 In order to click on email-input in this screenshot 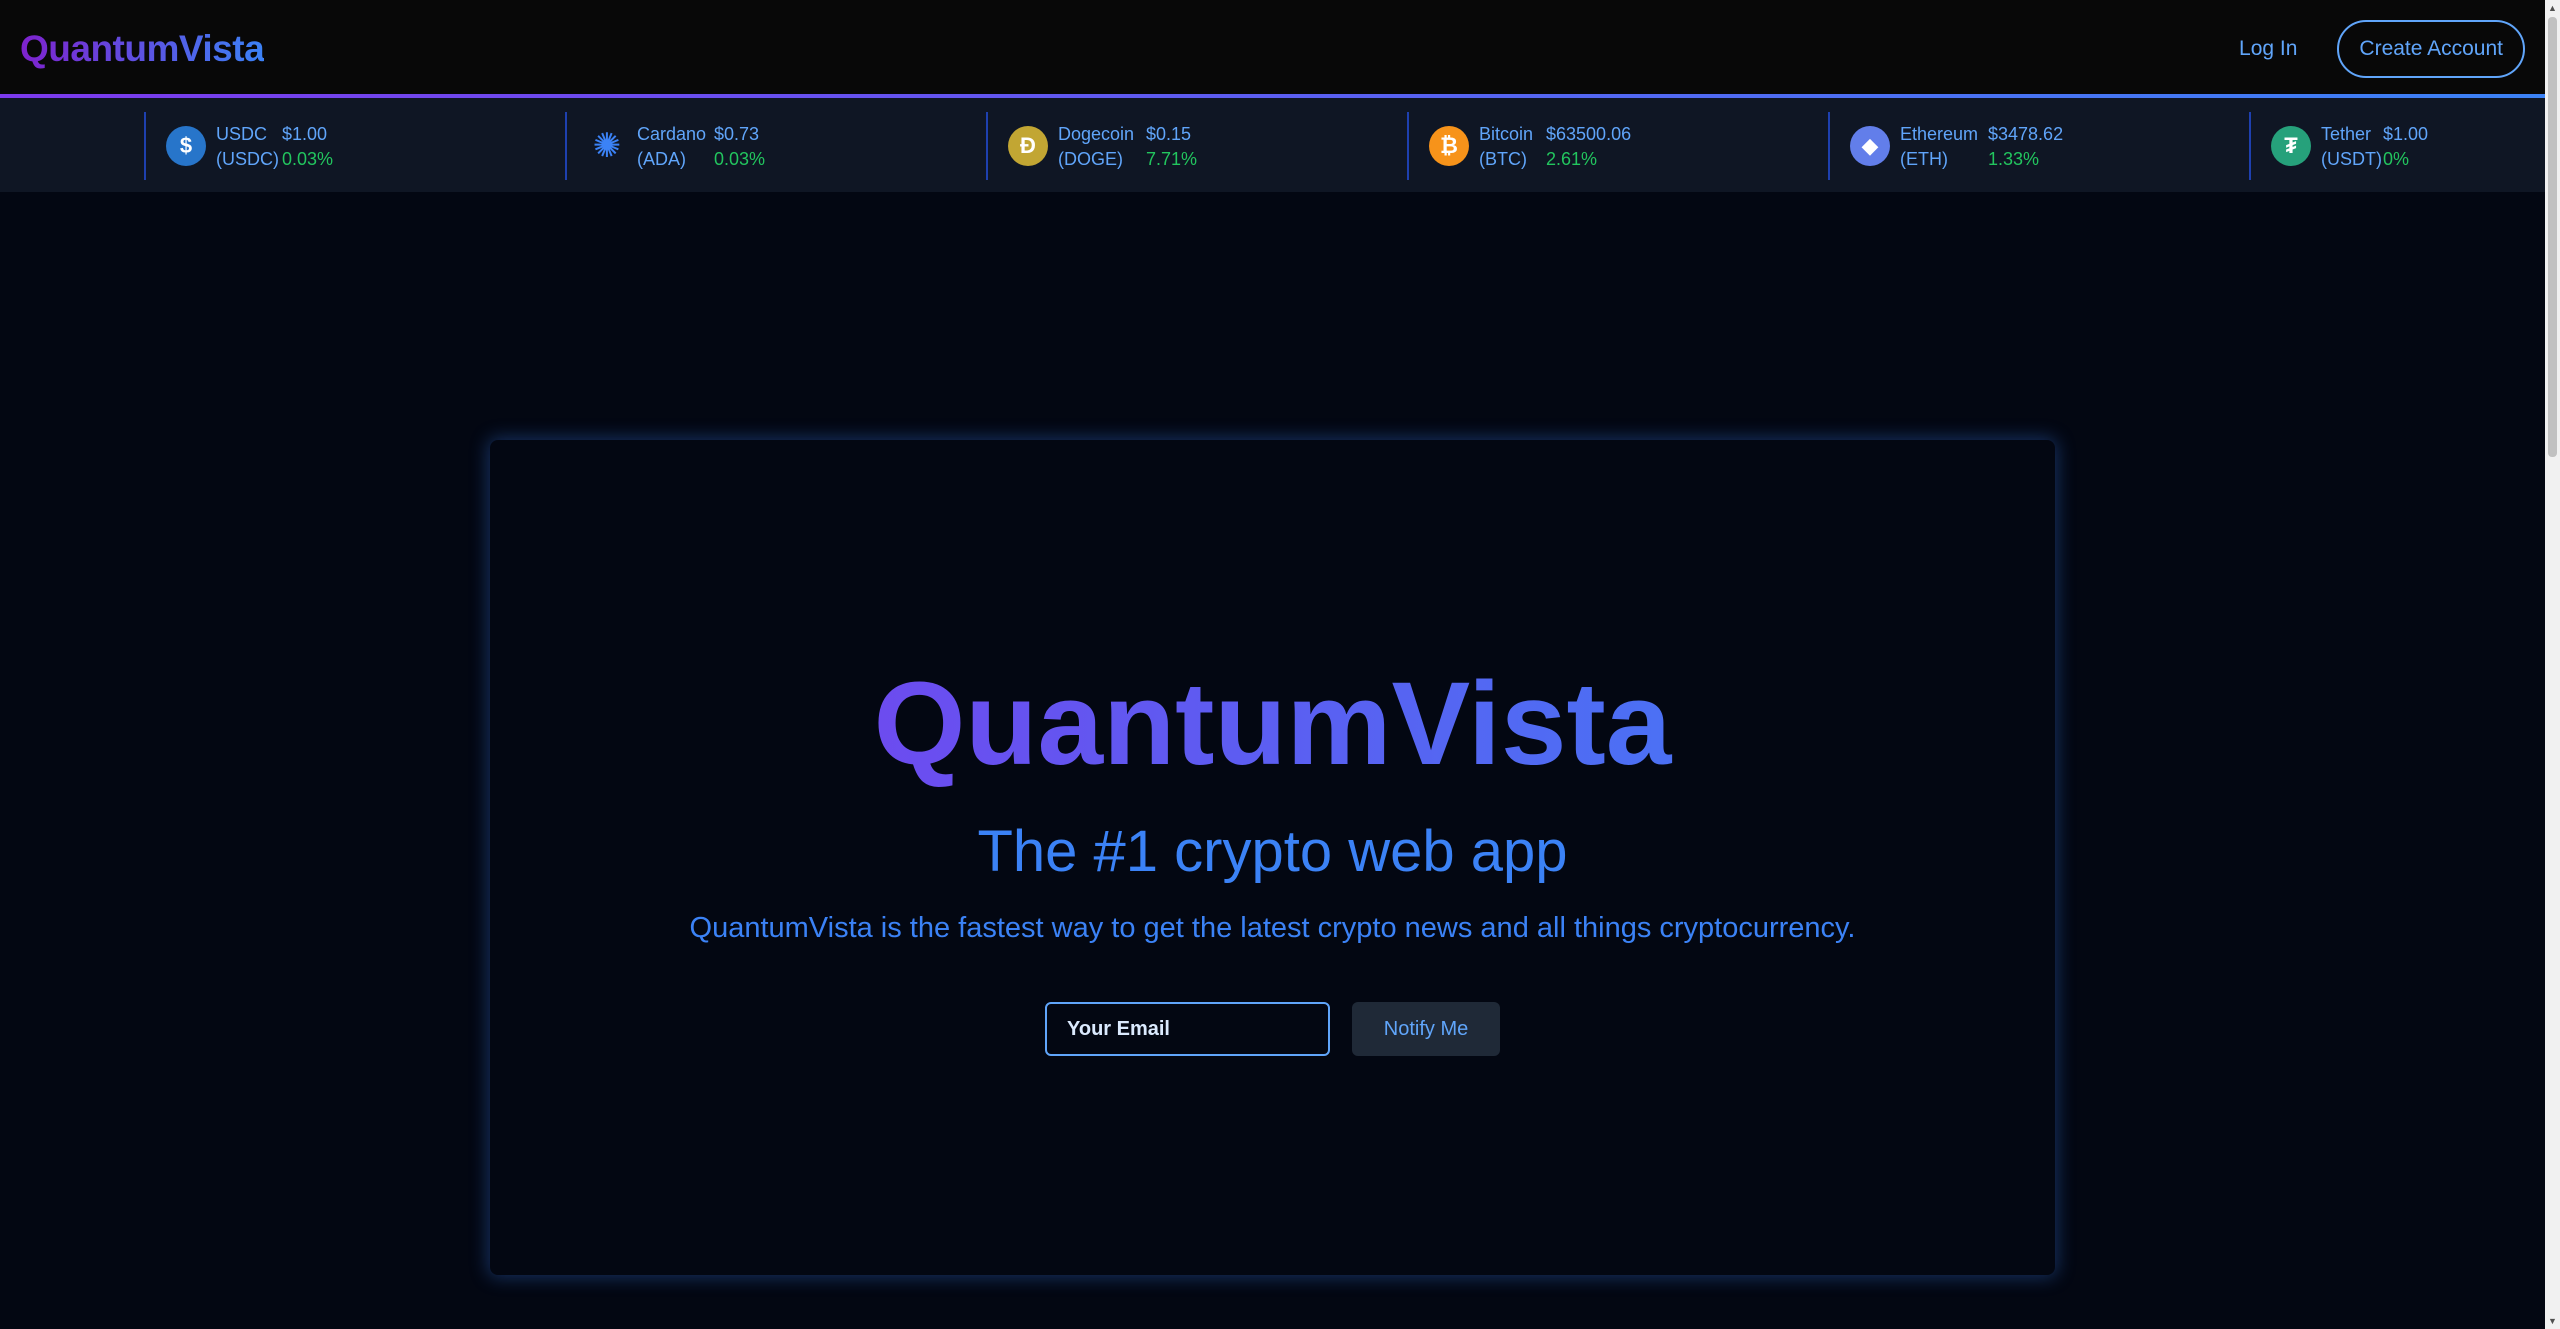, I will do `click(1187, 1029)`.